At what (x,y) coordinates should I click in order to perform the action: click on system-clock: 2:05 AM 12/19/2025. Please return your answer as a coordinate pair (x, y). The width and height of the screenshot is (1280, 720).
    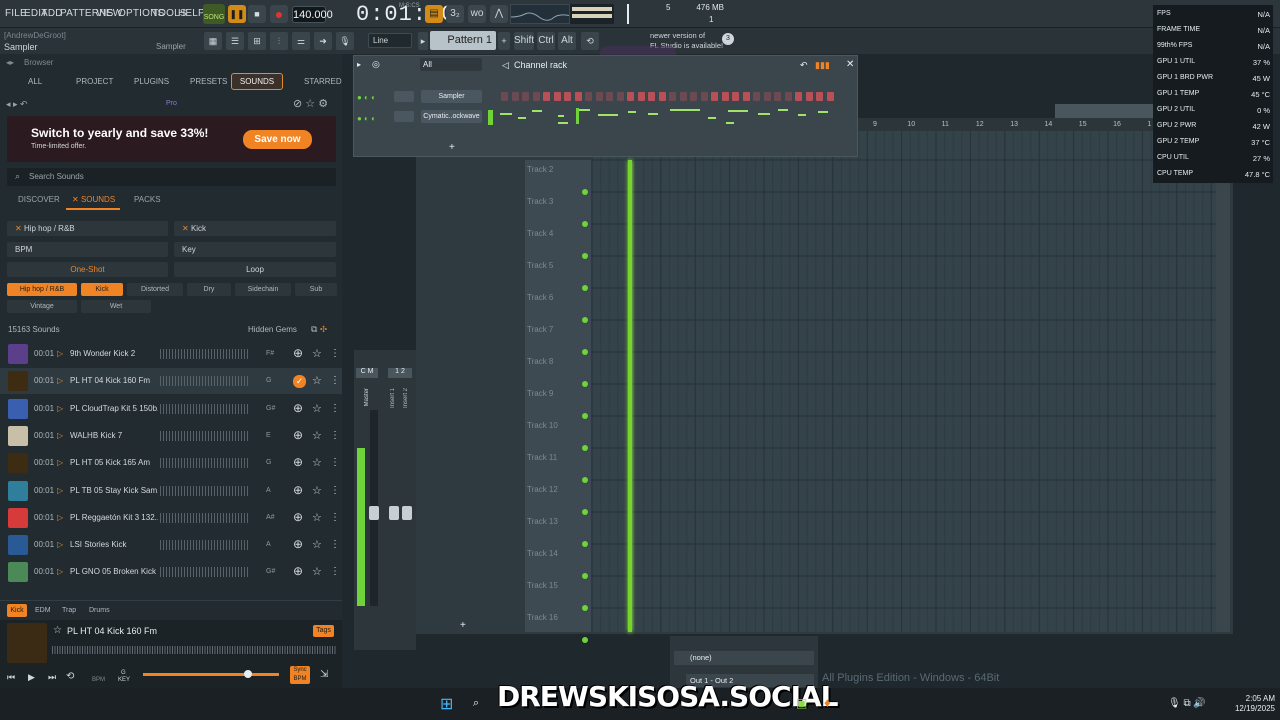
    Looking at the image, I should click on (1250, 704).